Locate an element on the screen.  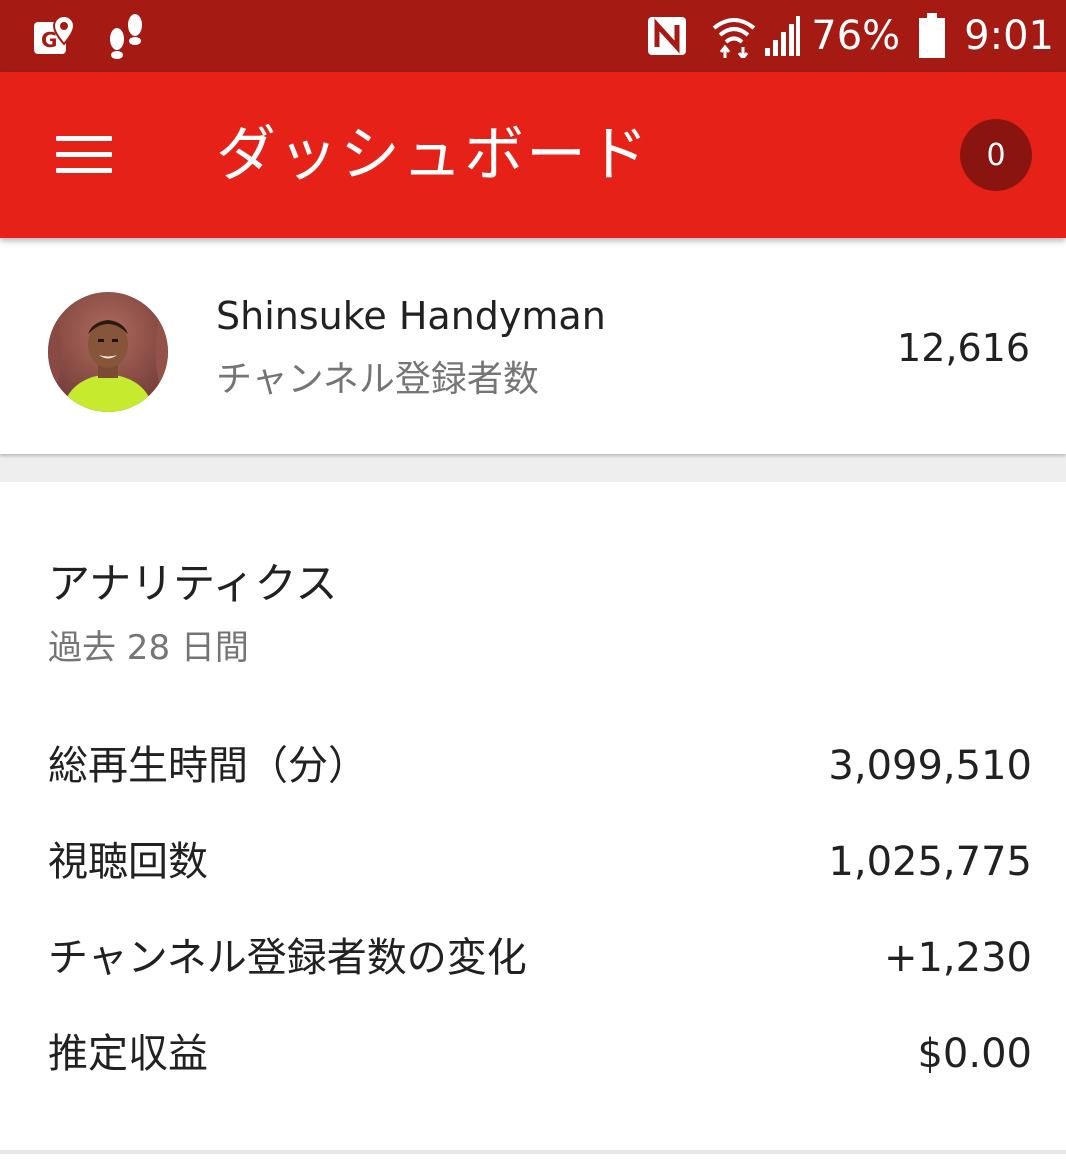
analytics-period: 過去 28 日間 is located at coordinates (148, 648).